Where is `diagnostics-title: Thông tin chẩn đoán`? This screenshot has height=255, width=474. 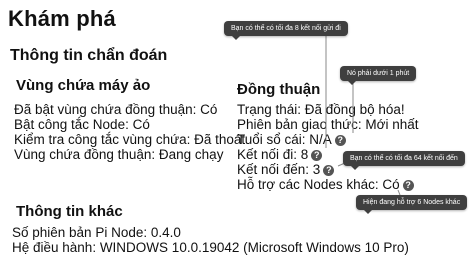 diagnostics-title: Thông tin chẩn đoán is located at coordinates (89, 55).